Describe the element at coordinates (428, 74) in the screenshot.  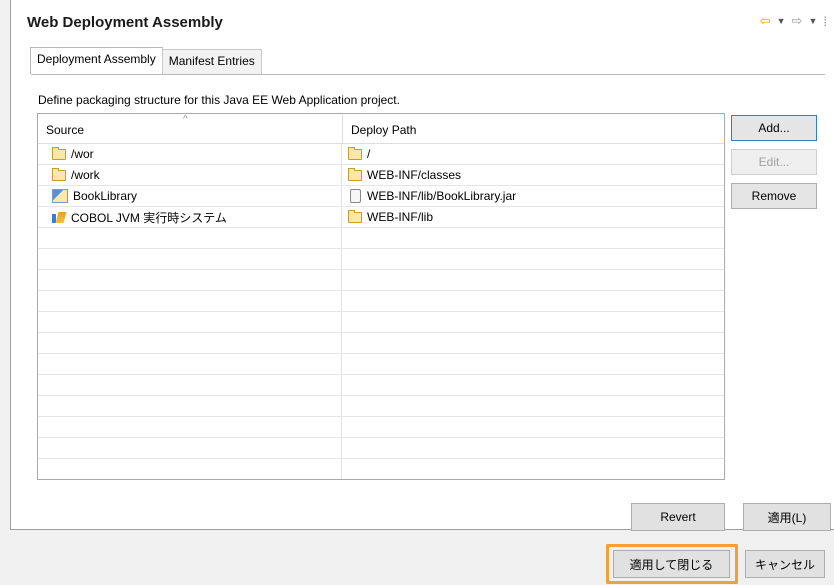
I see `tab-divider` at that location.